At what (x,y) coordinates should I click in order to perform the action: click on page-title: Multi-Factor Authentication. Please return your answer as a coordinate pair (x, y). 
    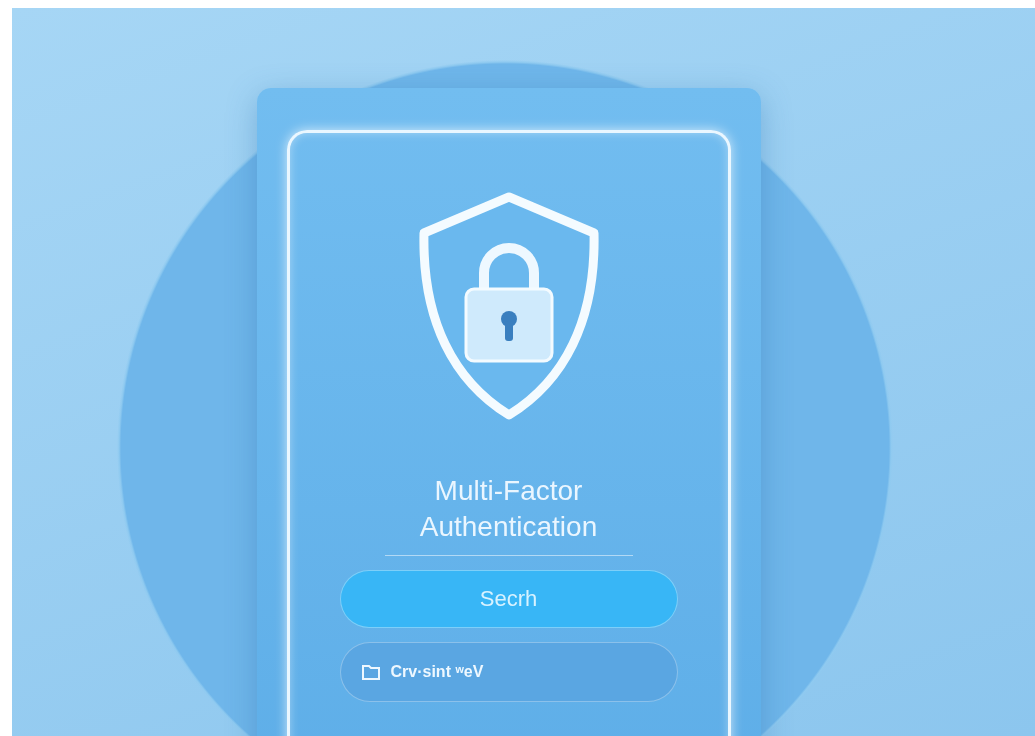
    Looking at the image, I should click on (508, 509).